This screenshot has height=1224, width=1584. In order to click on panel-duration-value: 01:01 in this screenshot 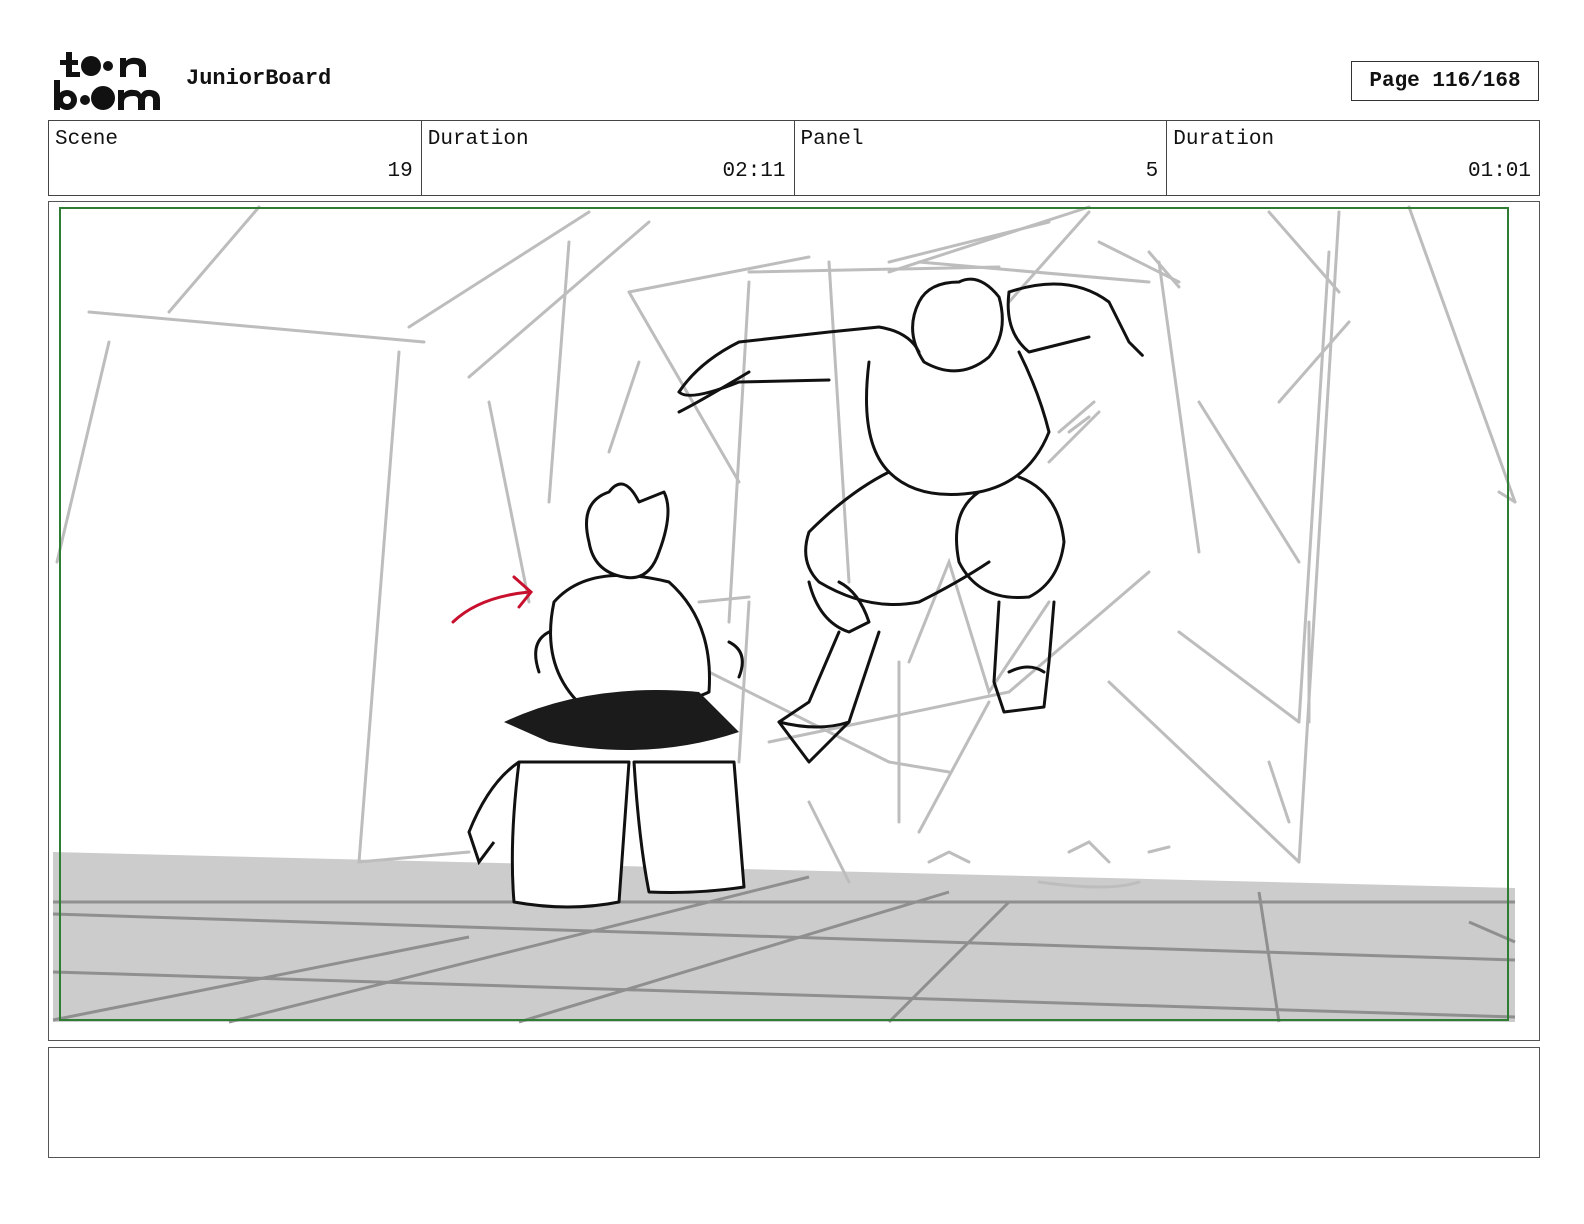, I will do `click(1499, 171)`.